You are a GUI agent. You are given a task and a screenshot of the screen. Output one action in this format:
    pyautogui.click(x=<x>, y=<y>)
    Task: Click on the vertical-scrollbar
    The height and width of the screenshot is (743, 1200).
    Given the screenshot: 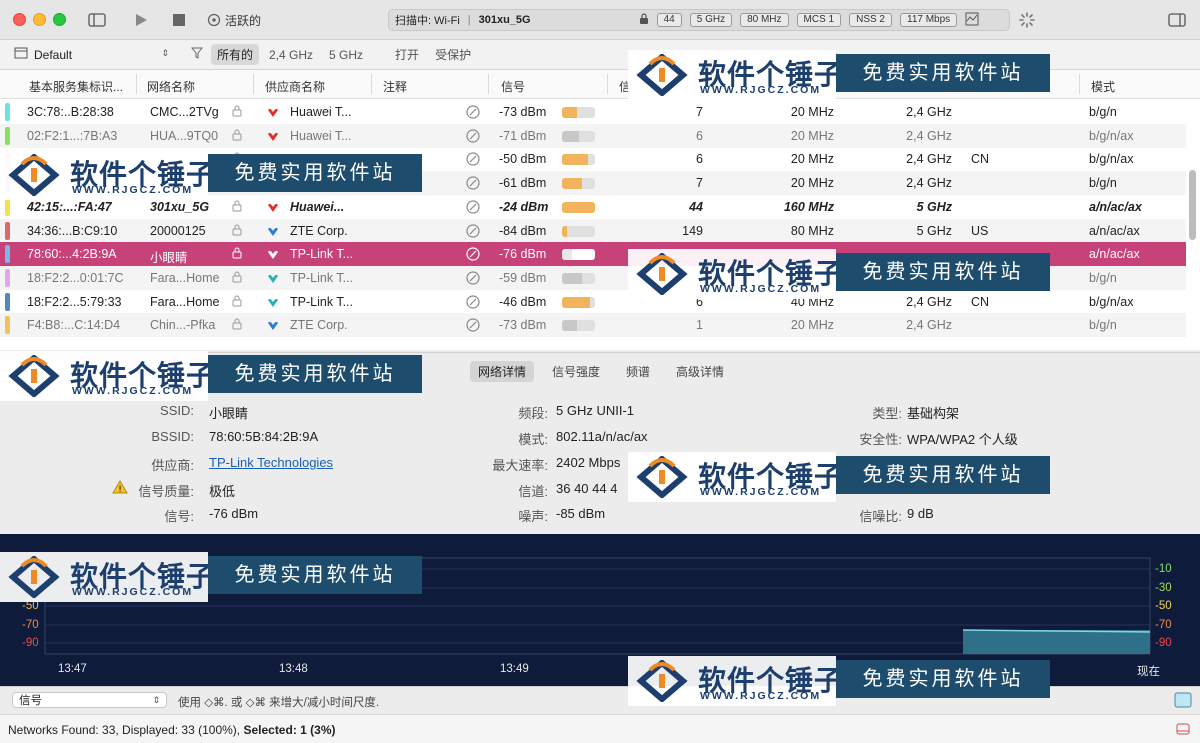 What is the action you would take?
    pyautogui.click(x=1192, y=205)
    